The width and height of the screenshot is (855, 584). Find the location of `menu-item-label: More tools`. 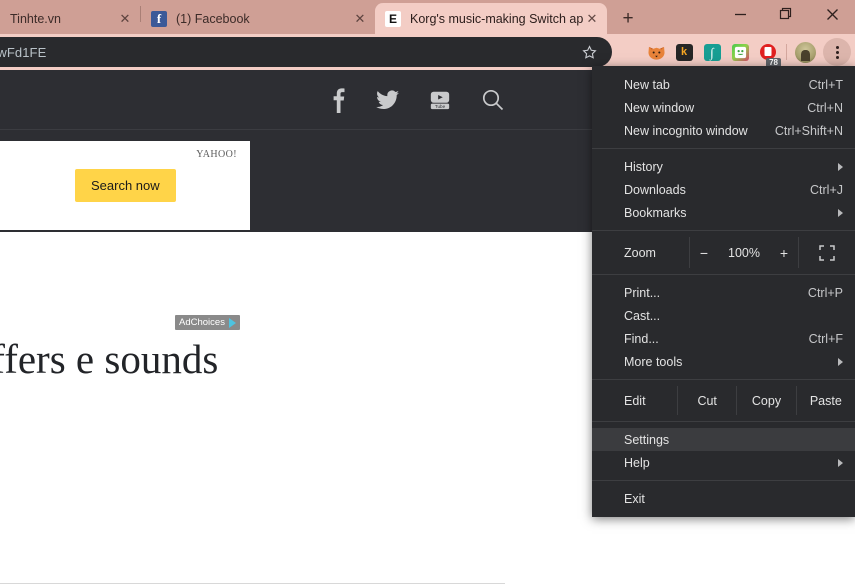

menu-item-label: More tools is located at coordinates (653, 361).